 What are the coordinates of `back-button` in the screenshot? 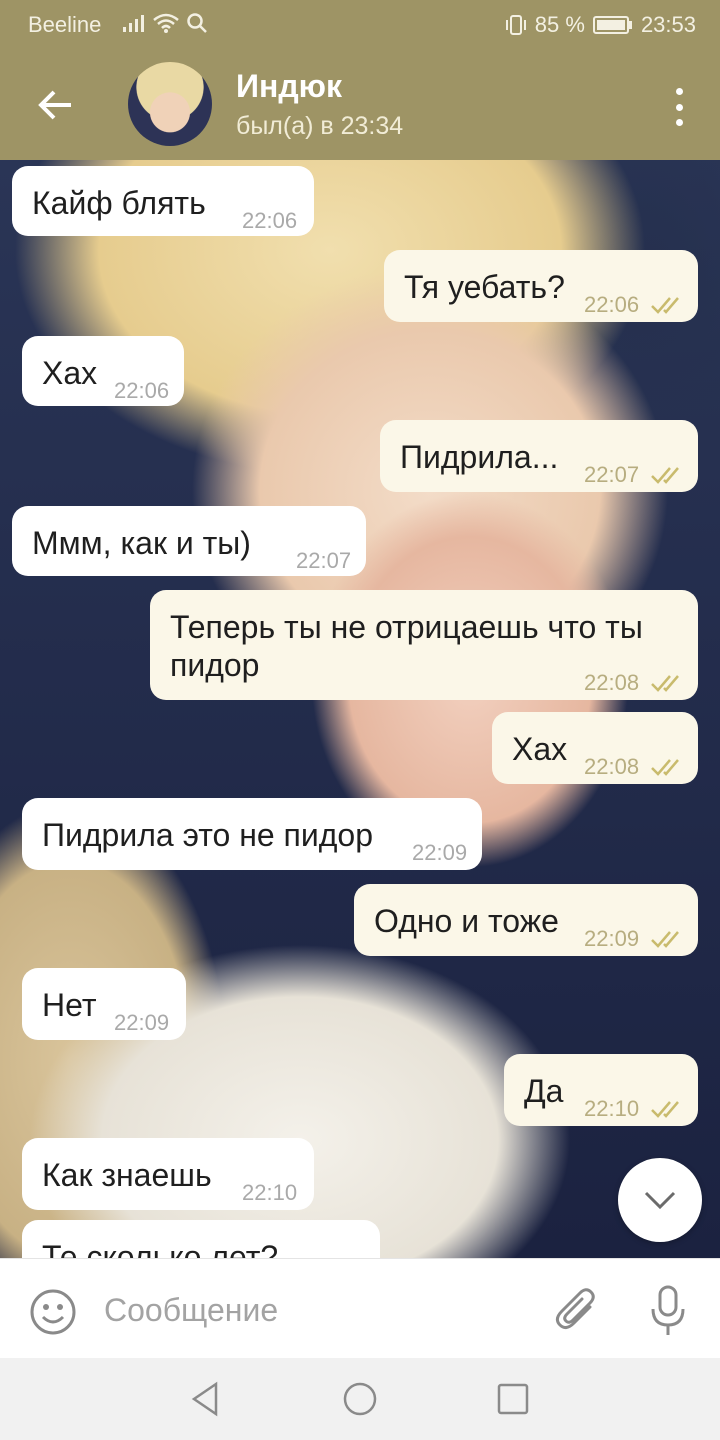 It's located at (55, 105).